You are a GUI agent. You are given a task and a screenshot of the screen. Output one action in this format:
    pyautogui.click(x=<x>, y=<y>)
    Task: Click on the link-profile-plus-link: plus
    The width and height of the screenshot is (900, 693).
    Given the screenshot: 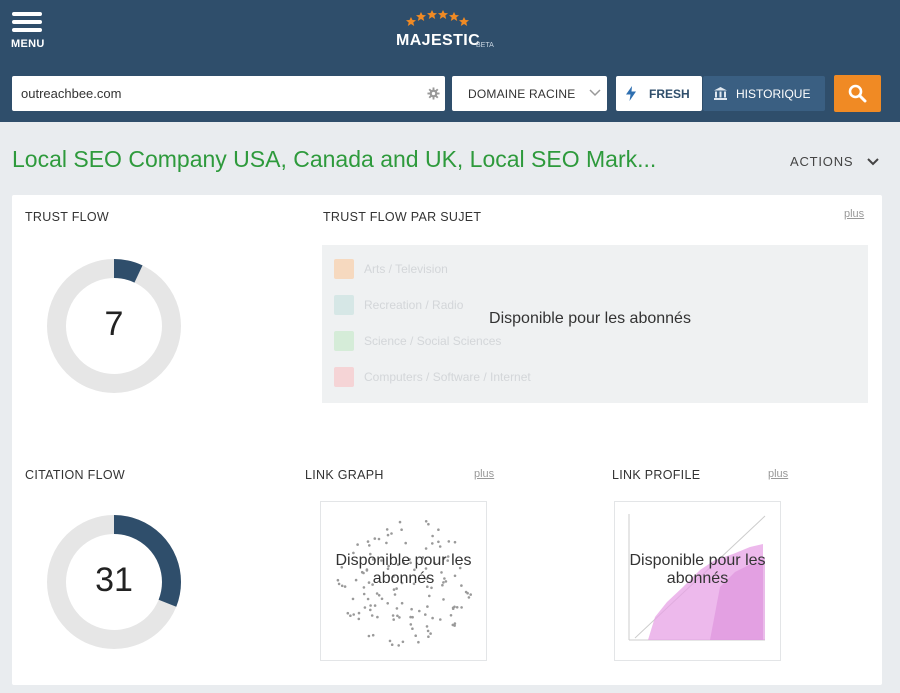 What is the action you would take?
    pyautogui.click(x=778, y=474)
    